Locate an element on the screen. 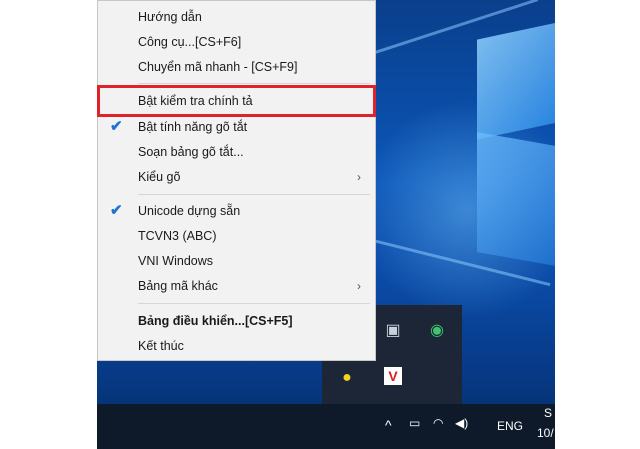  language-indicator: ENG is located at coordinates (510, 426).